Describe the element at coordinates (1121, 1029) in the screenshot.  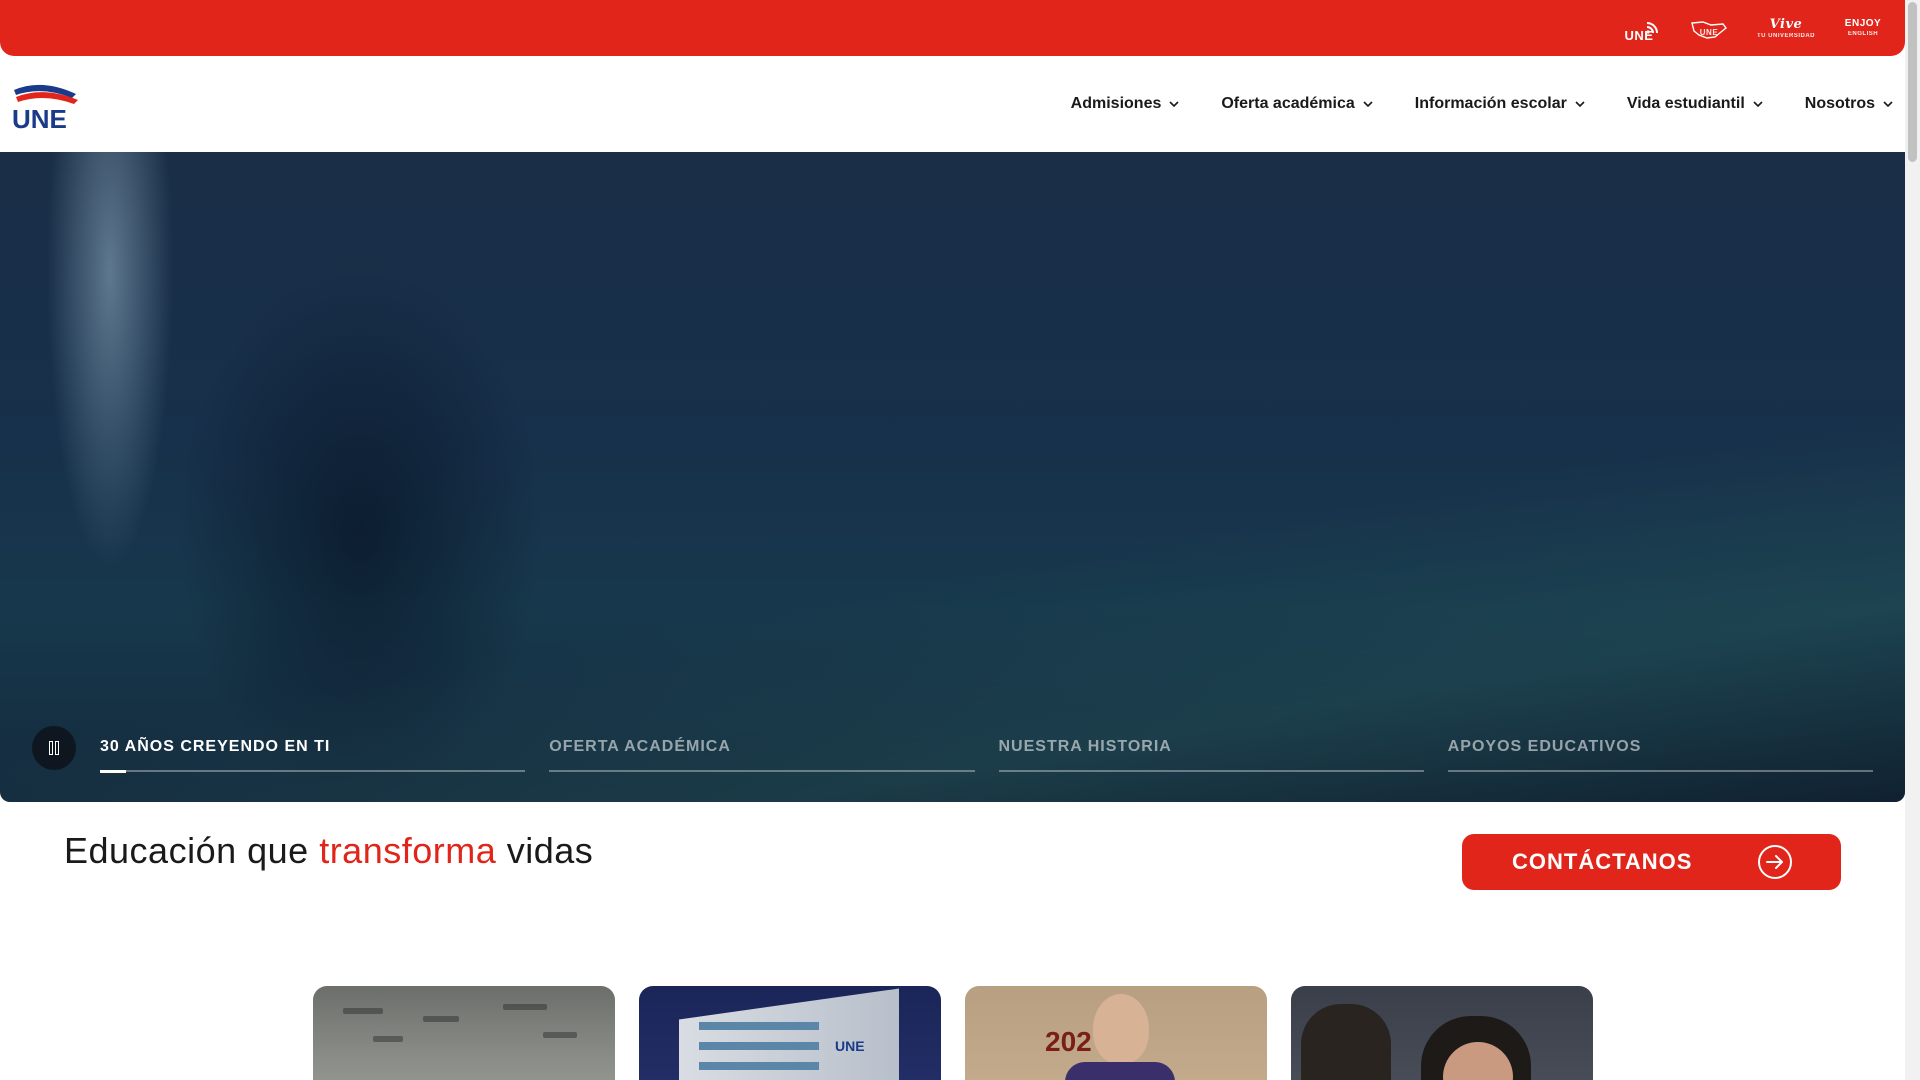
I see `graduate-photo` at that location.